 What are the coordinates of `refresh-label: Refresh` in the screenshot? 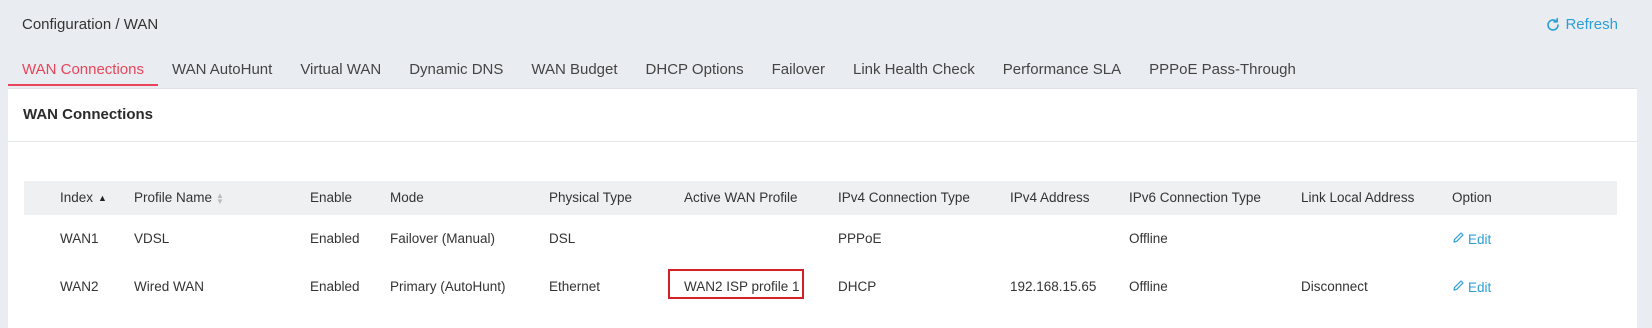 It's located at (1591, 24).